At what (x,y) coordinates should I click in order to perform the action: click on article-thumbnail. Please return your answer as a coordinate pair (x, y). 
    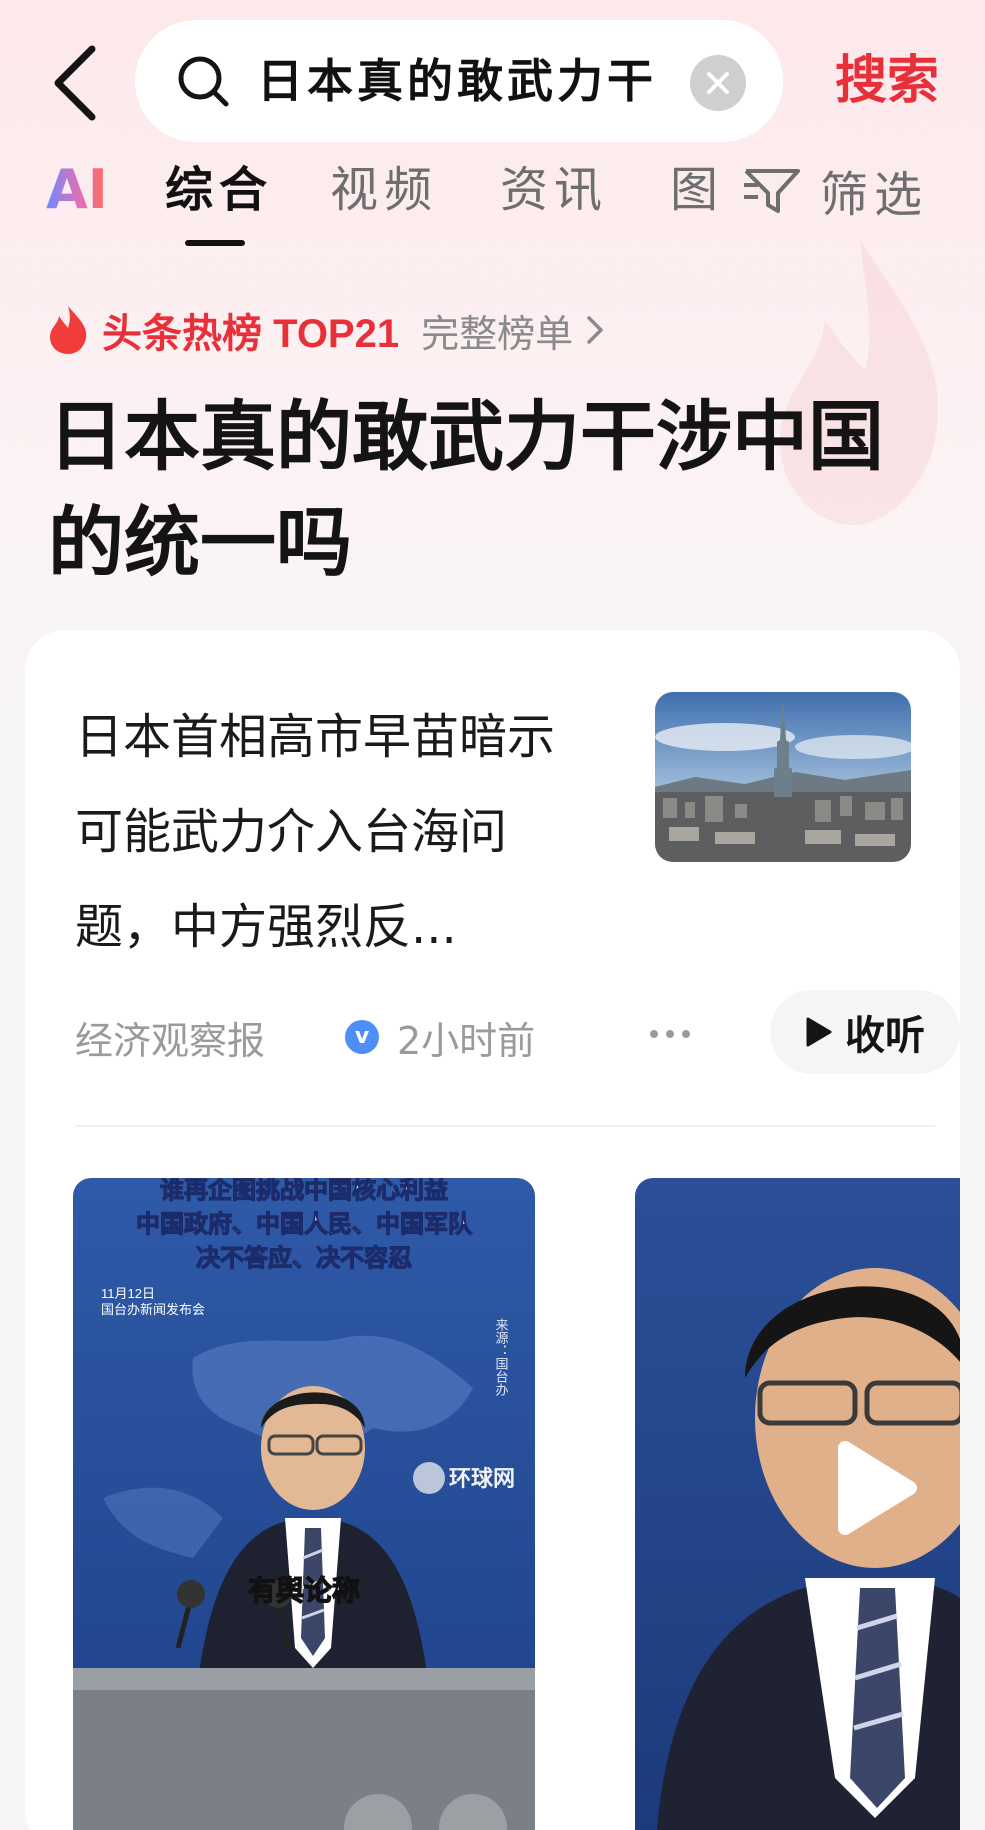
    Looking at the image, I should click on (783, 777).